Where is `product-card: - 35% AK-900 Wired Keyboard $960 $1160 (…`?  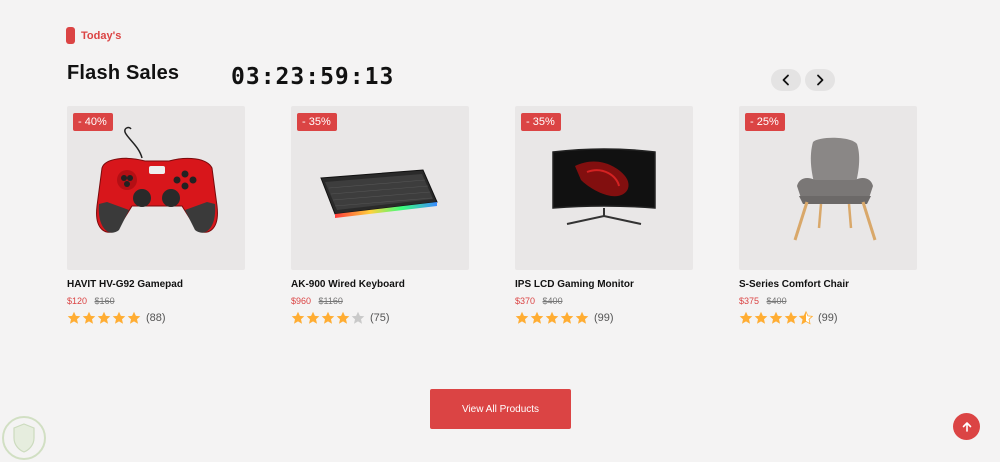 product-card: - 35% AK-900 Wired Keyboard $960 $1160 (… is located at coordinates (380, 215).